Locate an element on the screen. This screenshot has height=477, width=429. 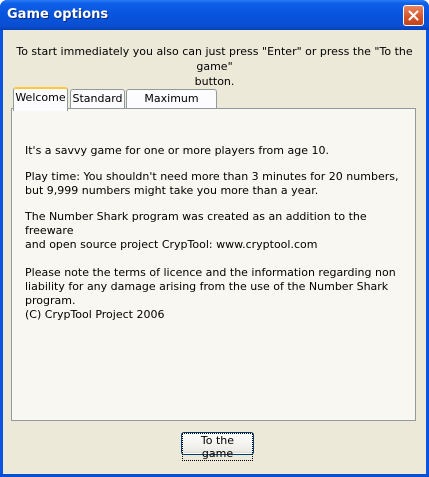
to-the-game-label: To the game is located at coordinates (217, 447).